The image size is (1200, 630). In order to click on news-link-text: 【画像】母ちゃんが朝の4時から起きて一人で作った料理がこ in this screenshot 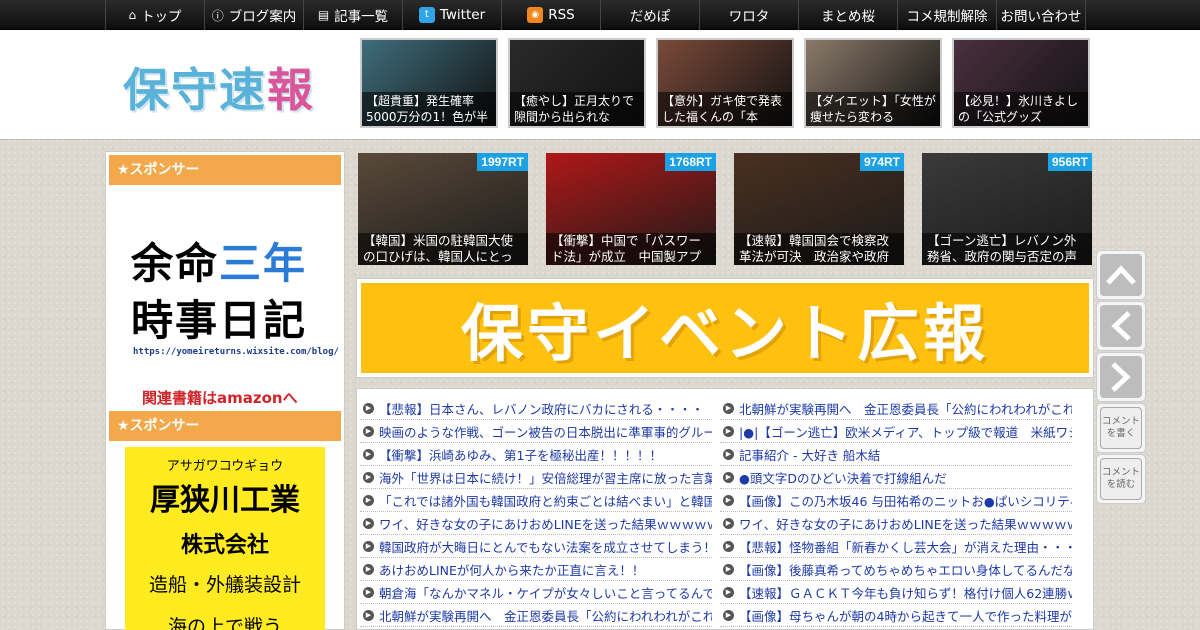, I will do `click(905, 616)`.